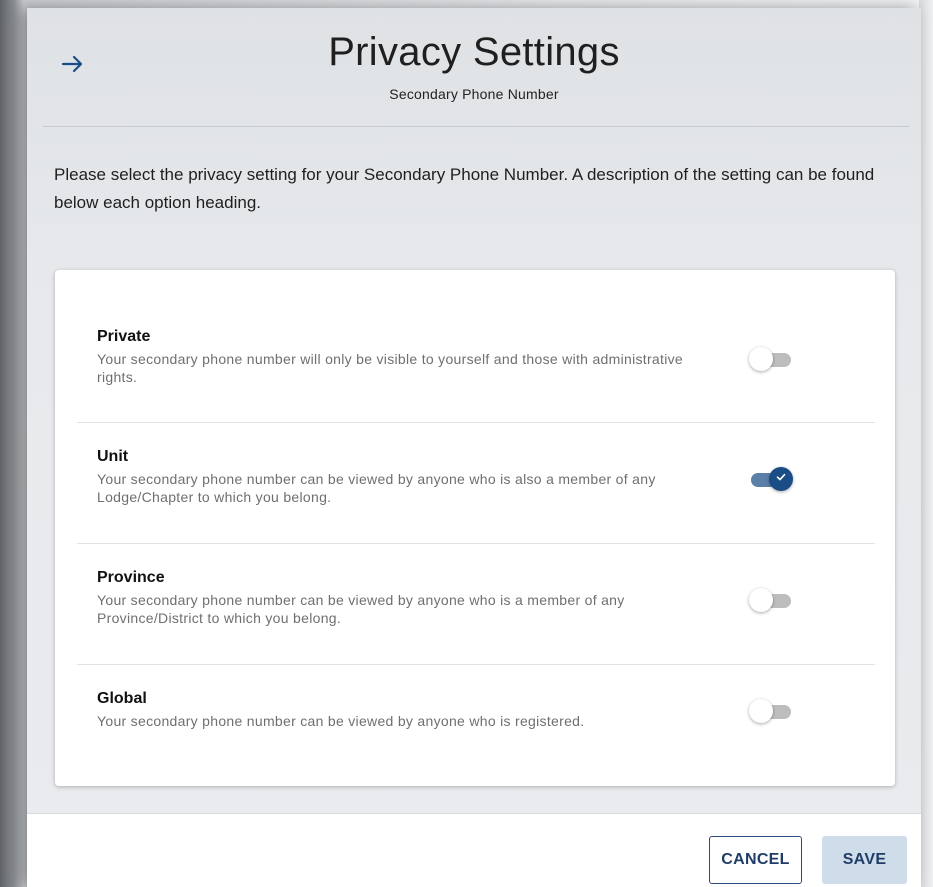  What do you see at coordinates (474, 94) in the screenshot?
I see `page-subtitle: Secondary Phone Number` at bounding box center [474, 94].